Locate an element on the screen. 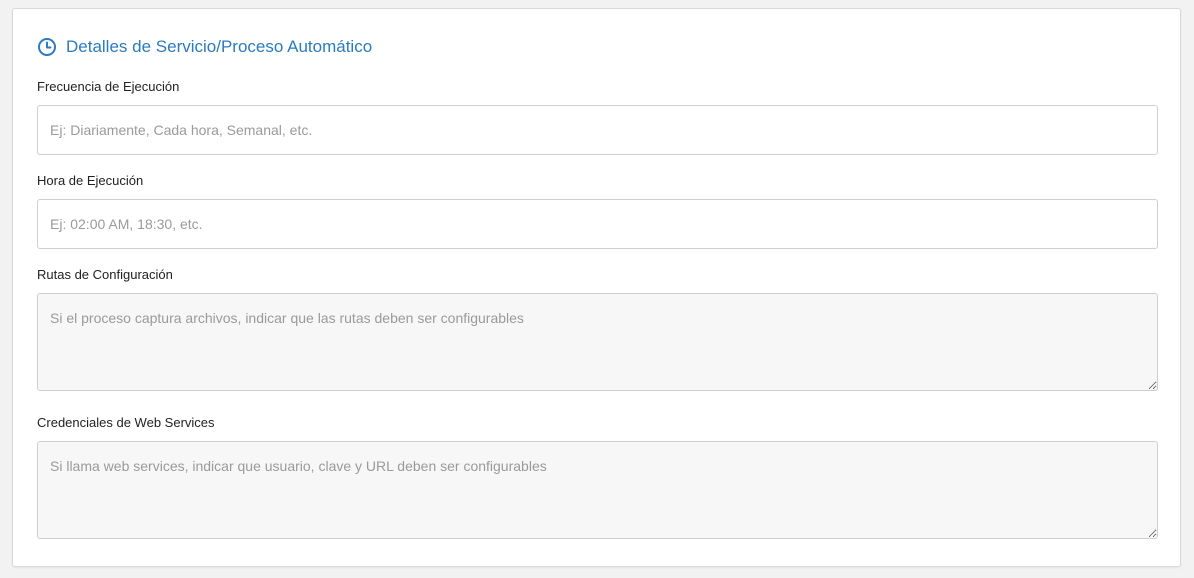  frecuencia-label: Frecuencia de Ejecución is located at coordinates (108, 86).